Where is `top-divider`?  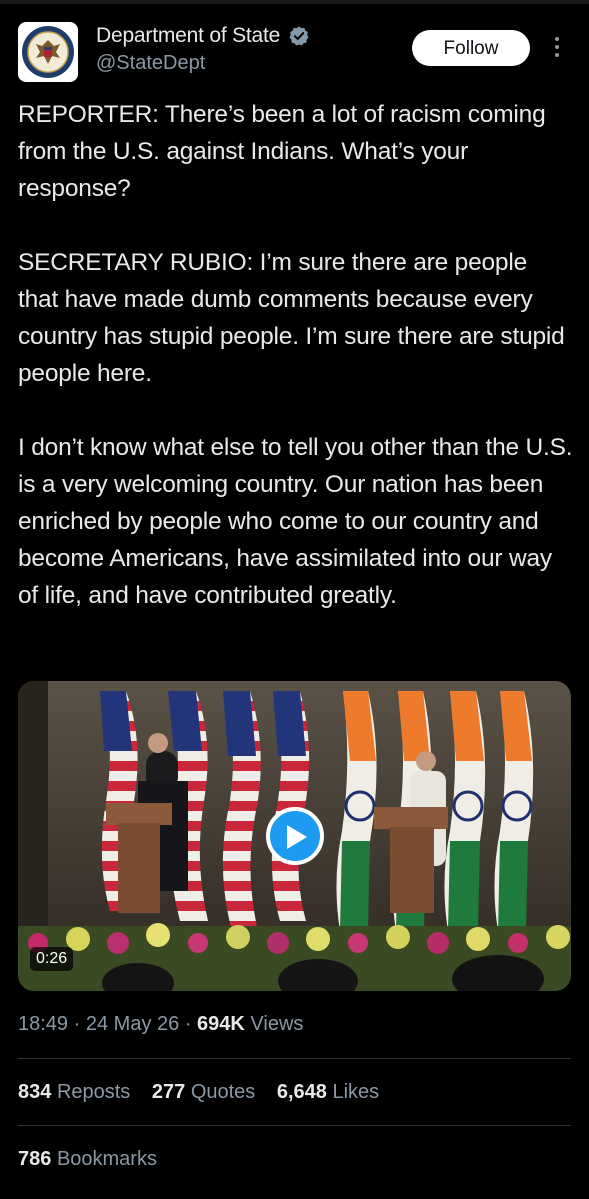 top-divider is located at coordinates (294, 2).